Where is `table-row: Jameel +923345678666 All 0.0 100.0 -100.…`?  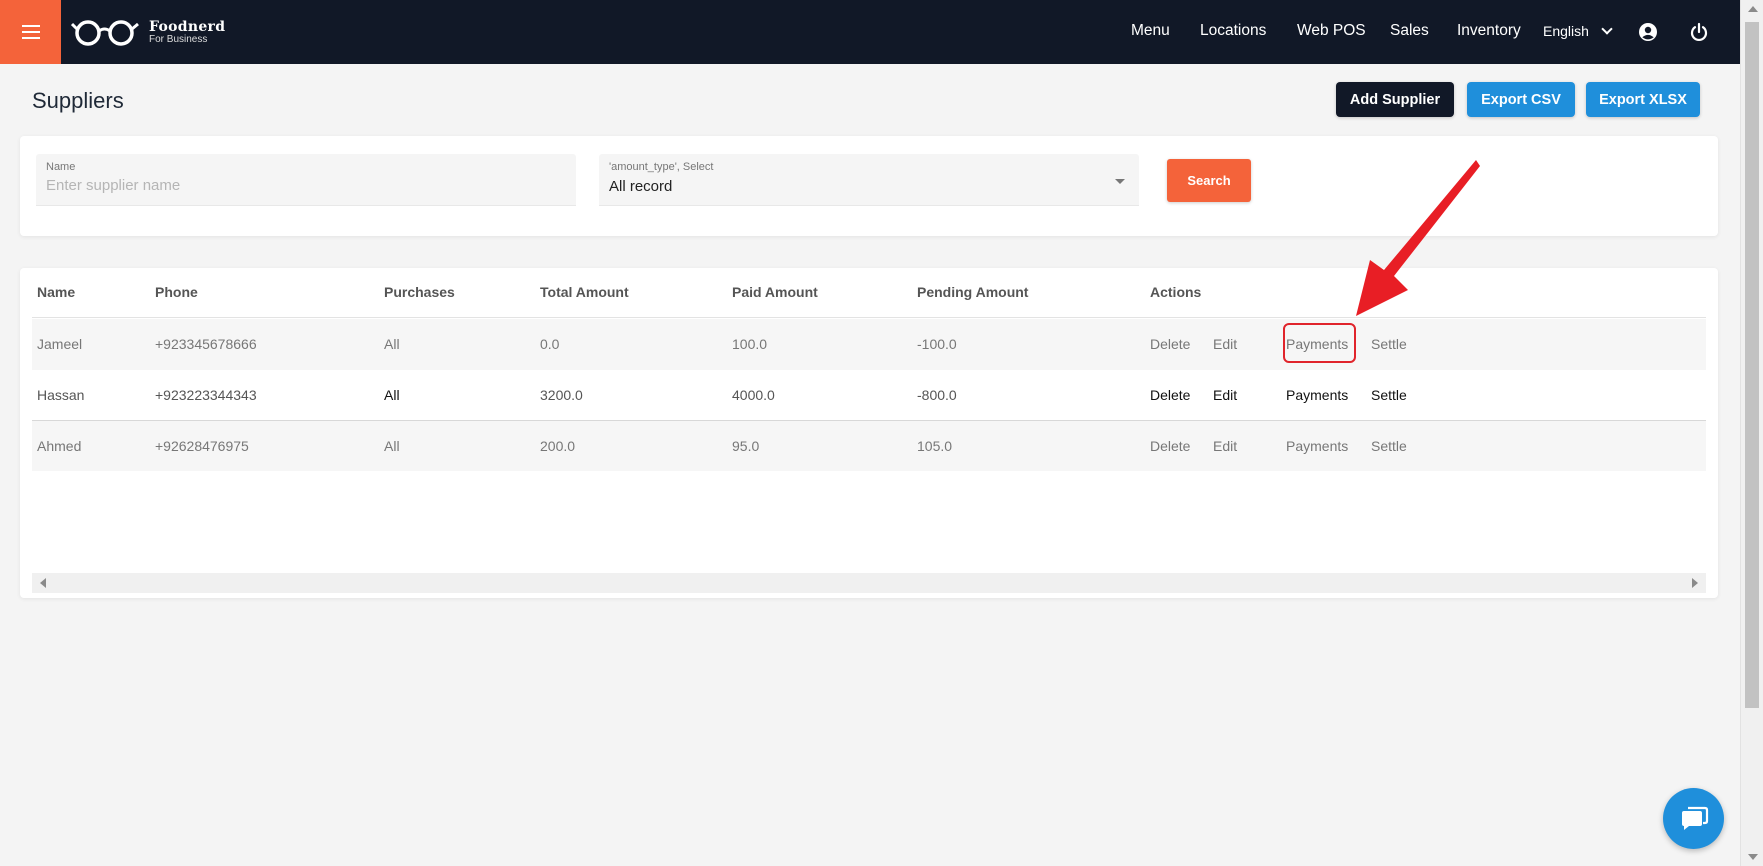
table-row: Jameel +923345678666 All 0.0 100.0 -100.… is located at coordinates (869, 344).